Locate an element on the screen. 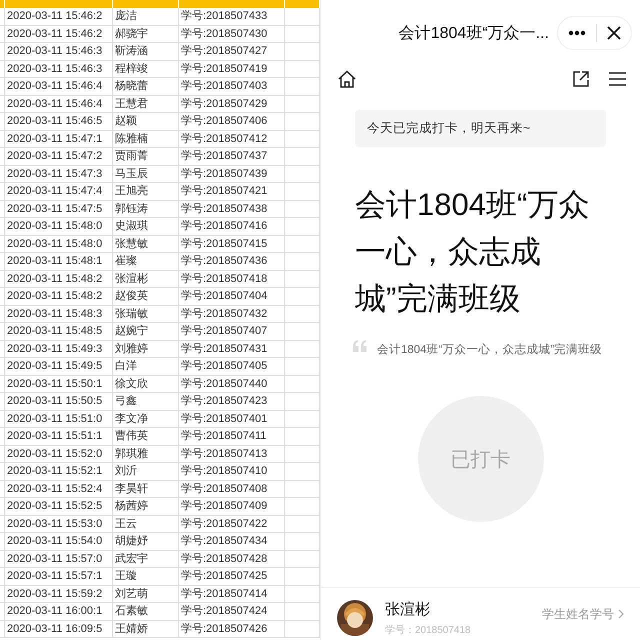 Image resolution: width=640 pixels, height=640 pixels. table-cell: 2020-03-11 15:57:1 is located at coordinates (59, 576).